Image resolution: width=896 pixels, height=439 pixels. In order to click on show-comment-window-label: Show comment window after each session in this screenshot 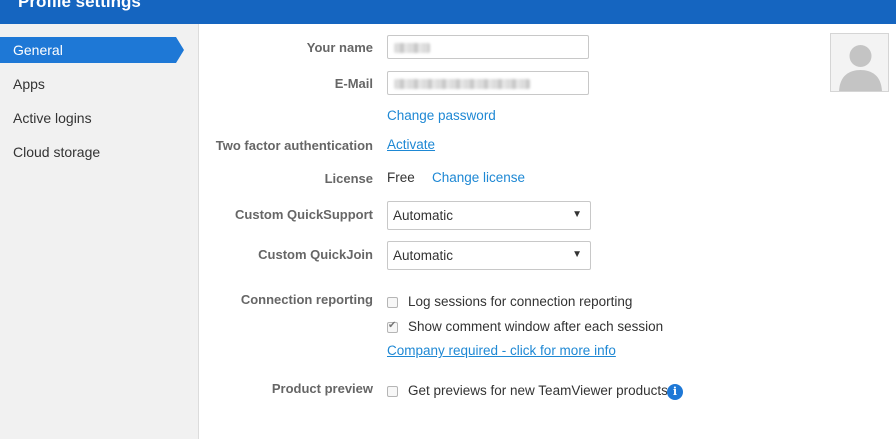, I will do `click(536, 326)`.